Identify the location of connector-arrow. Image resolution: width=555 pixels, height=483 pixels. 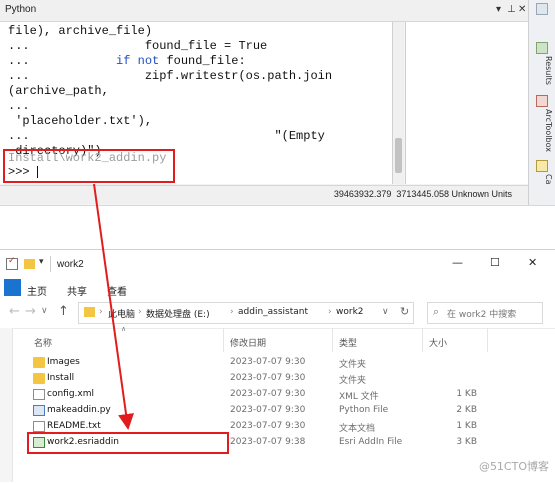
(113, 306).